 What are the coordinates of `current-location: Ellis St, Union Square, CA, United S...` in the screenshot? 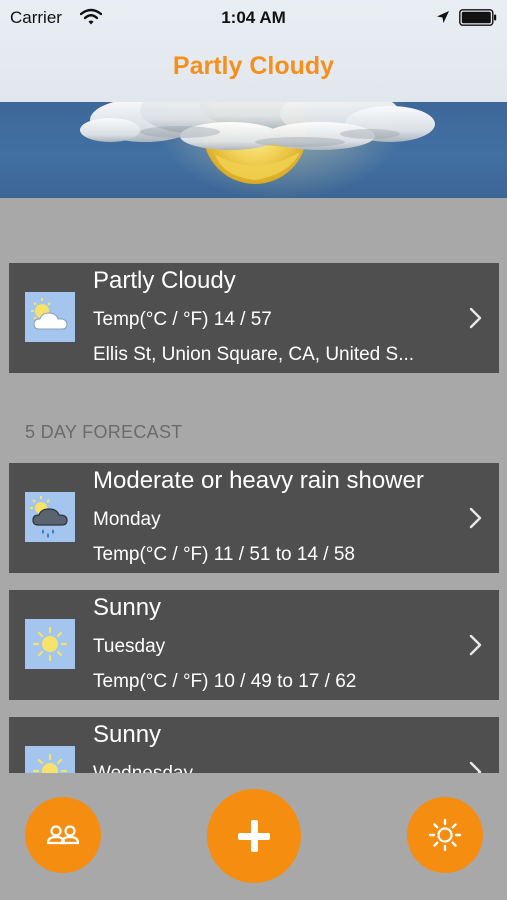 It's located at (254, 354).